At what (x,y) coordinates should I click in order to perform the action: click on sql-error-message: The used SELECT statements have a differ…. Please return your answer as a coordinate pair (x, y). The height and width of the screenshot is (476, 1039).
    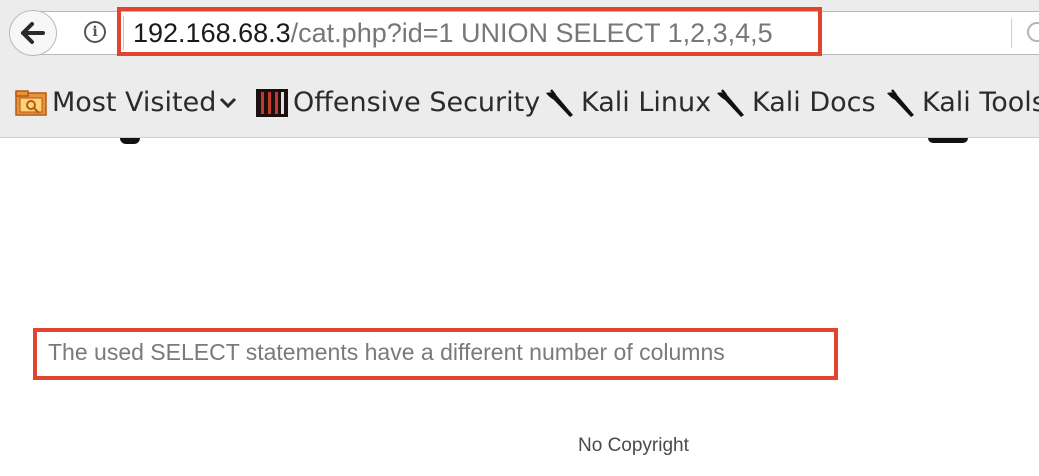
    Looking at the image, I should click on (386, 352).